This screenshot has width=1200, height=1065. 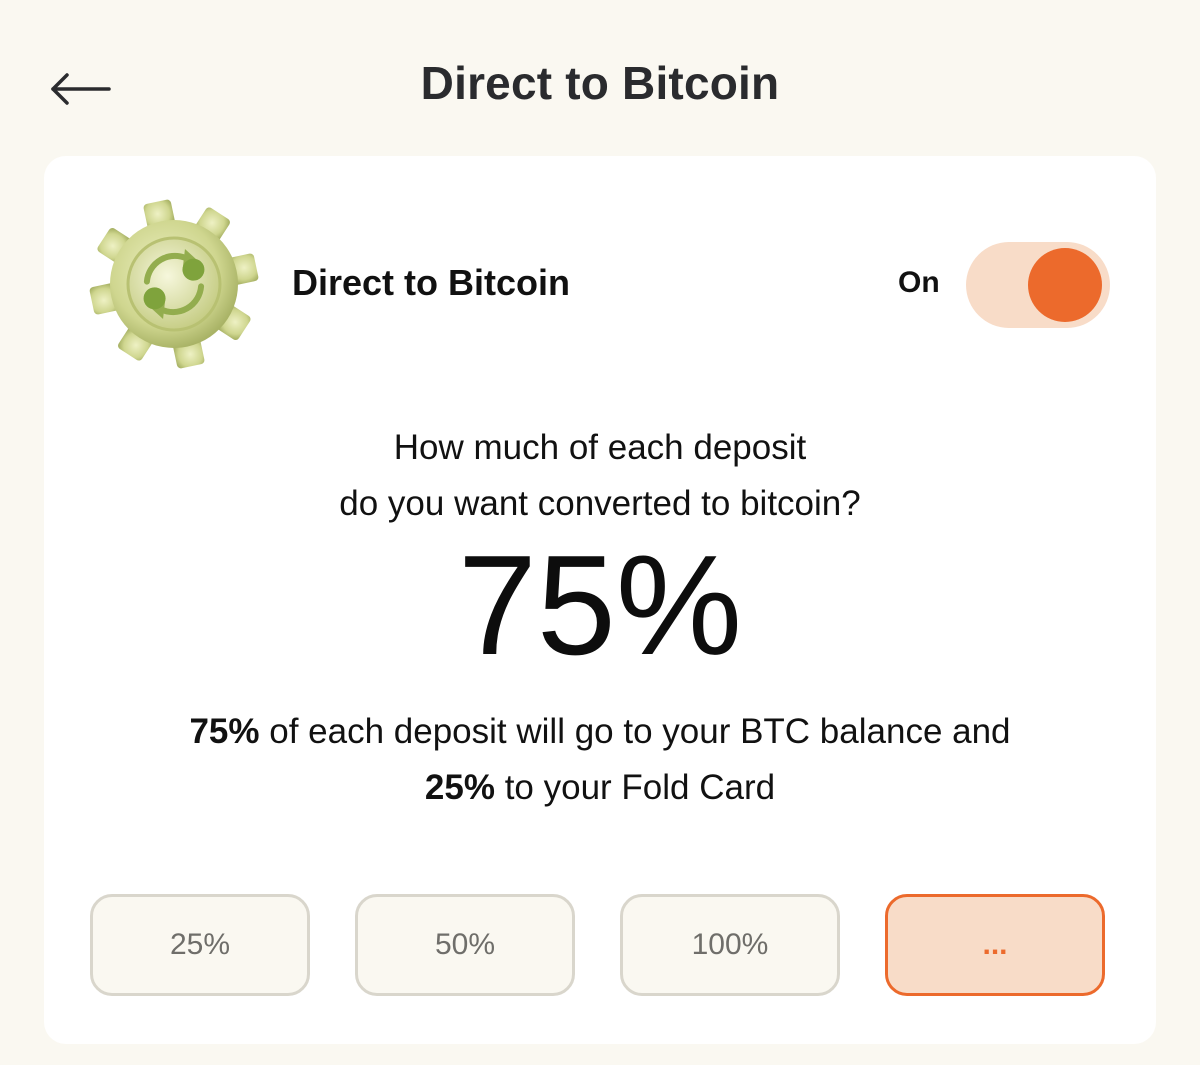 What do you see at coordinates (174, 284) in the screenshot?
I see `gear-convert-icon` at bounding box center [174, 284].